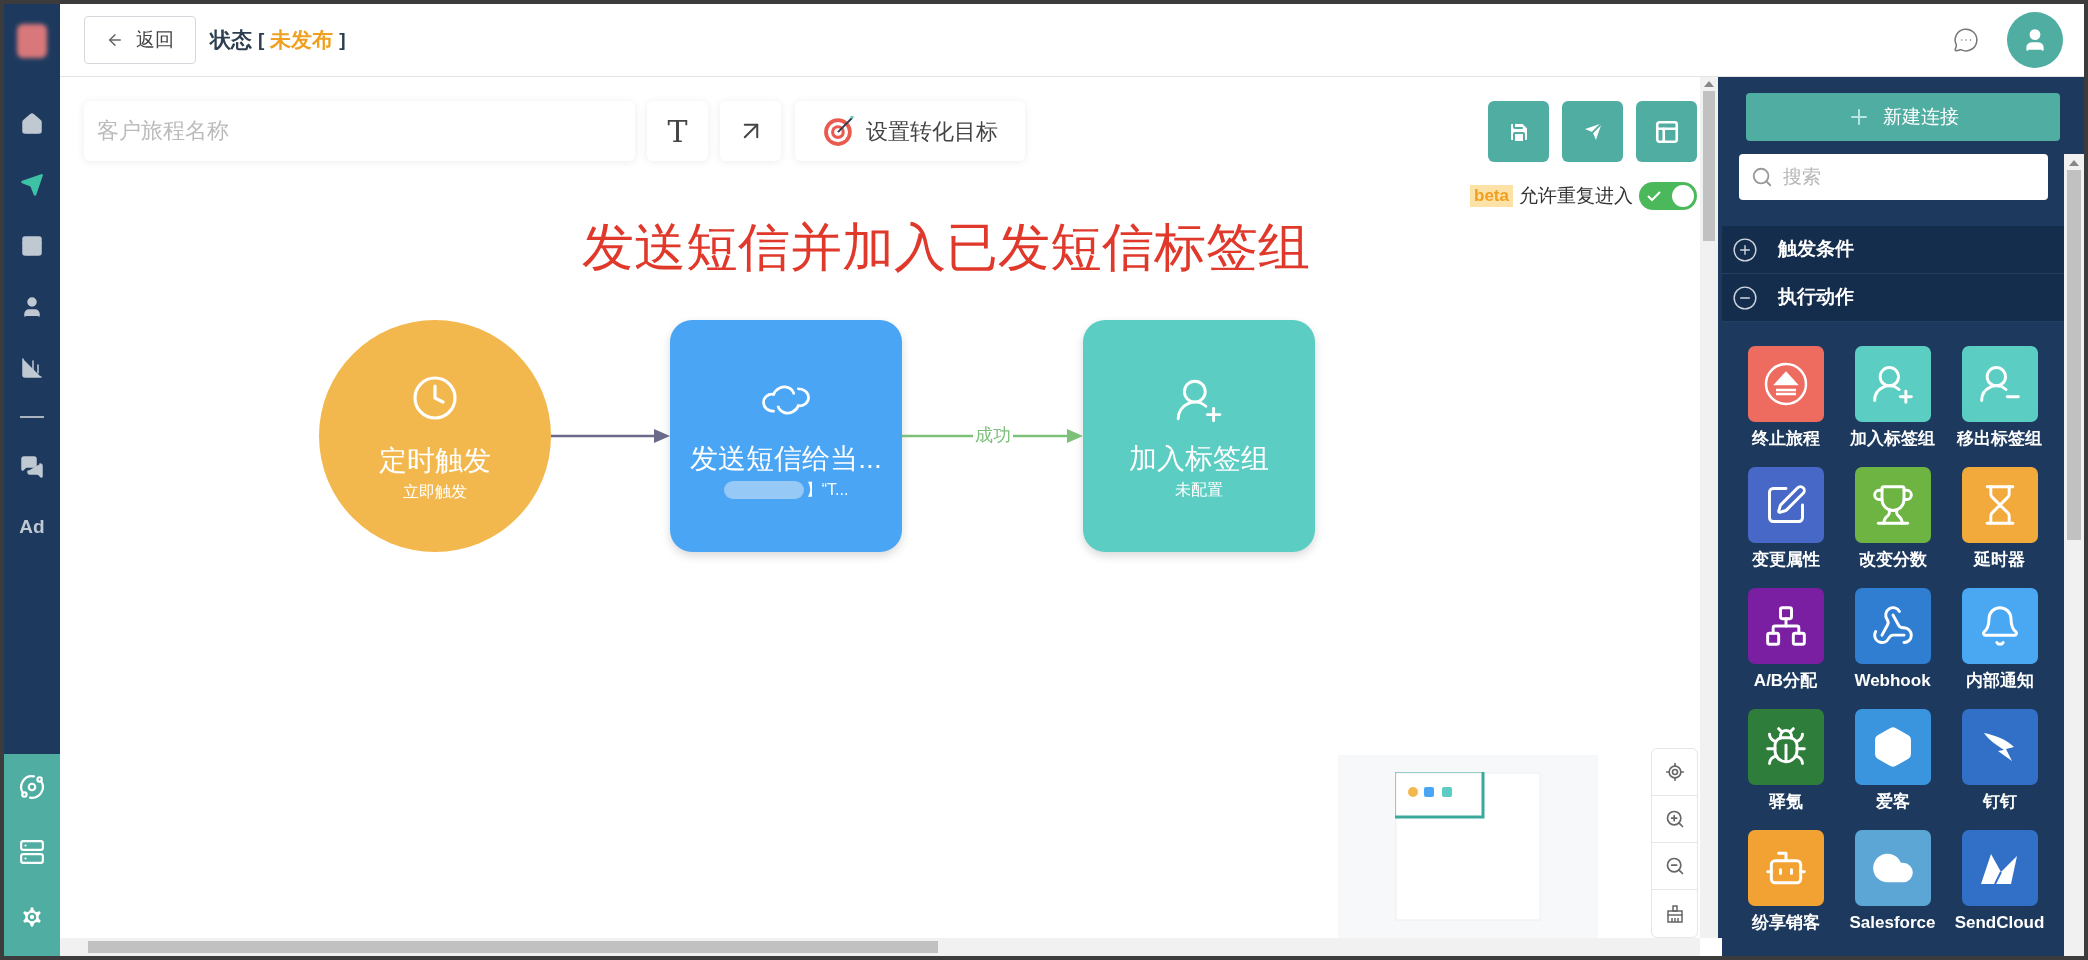 This screenshot has height=960, width=2088. I want to click on chat-icon, so click(1966, 40).